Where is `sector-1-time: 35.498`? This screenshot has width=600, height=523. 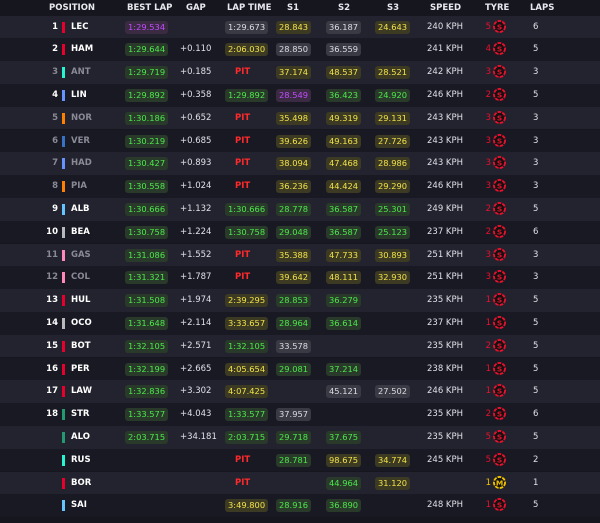 sector-1-time: 35.498 is located at coordinates (294, 118).